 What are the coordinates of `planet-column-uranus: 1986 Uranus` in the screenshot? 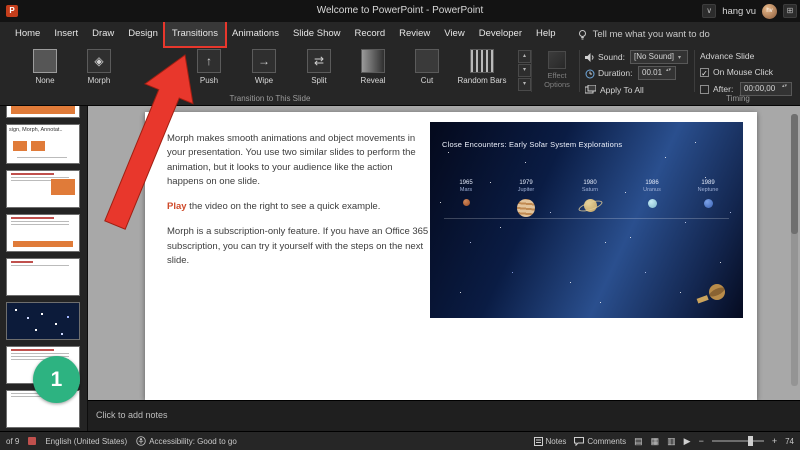 It's located at (652, 194).